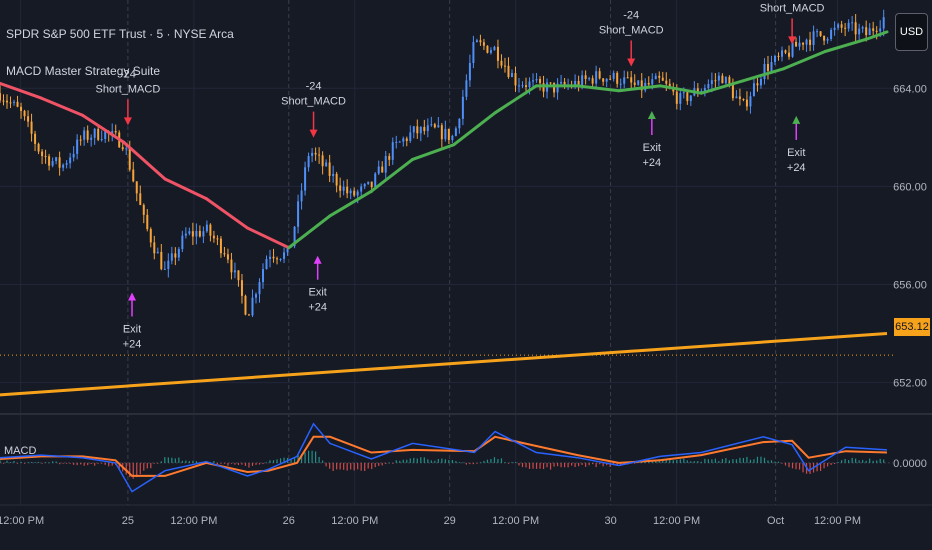  Describe the element at coordinates (120, 34) in the screenshot. I see `symbol-title: SPDR S&P 500 ETF Trust · 5 · NYSE Arca` at that location.